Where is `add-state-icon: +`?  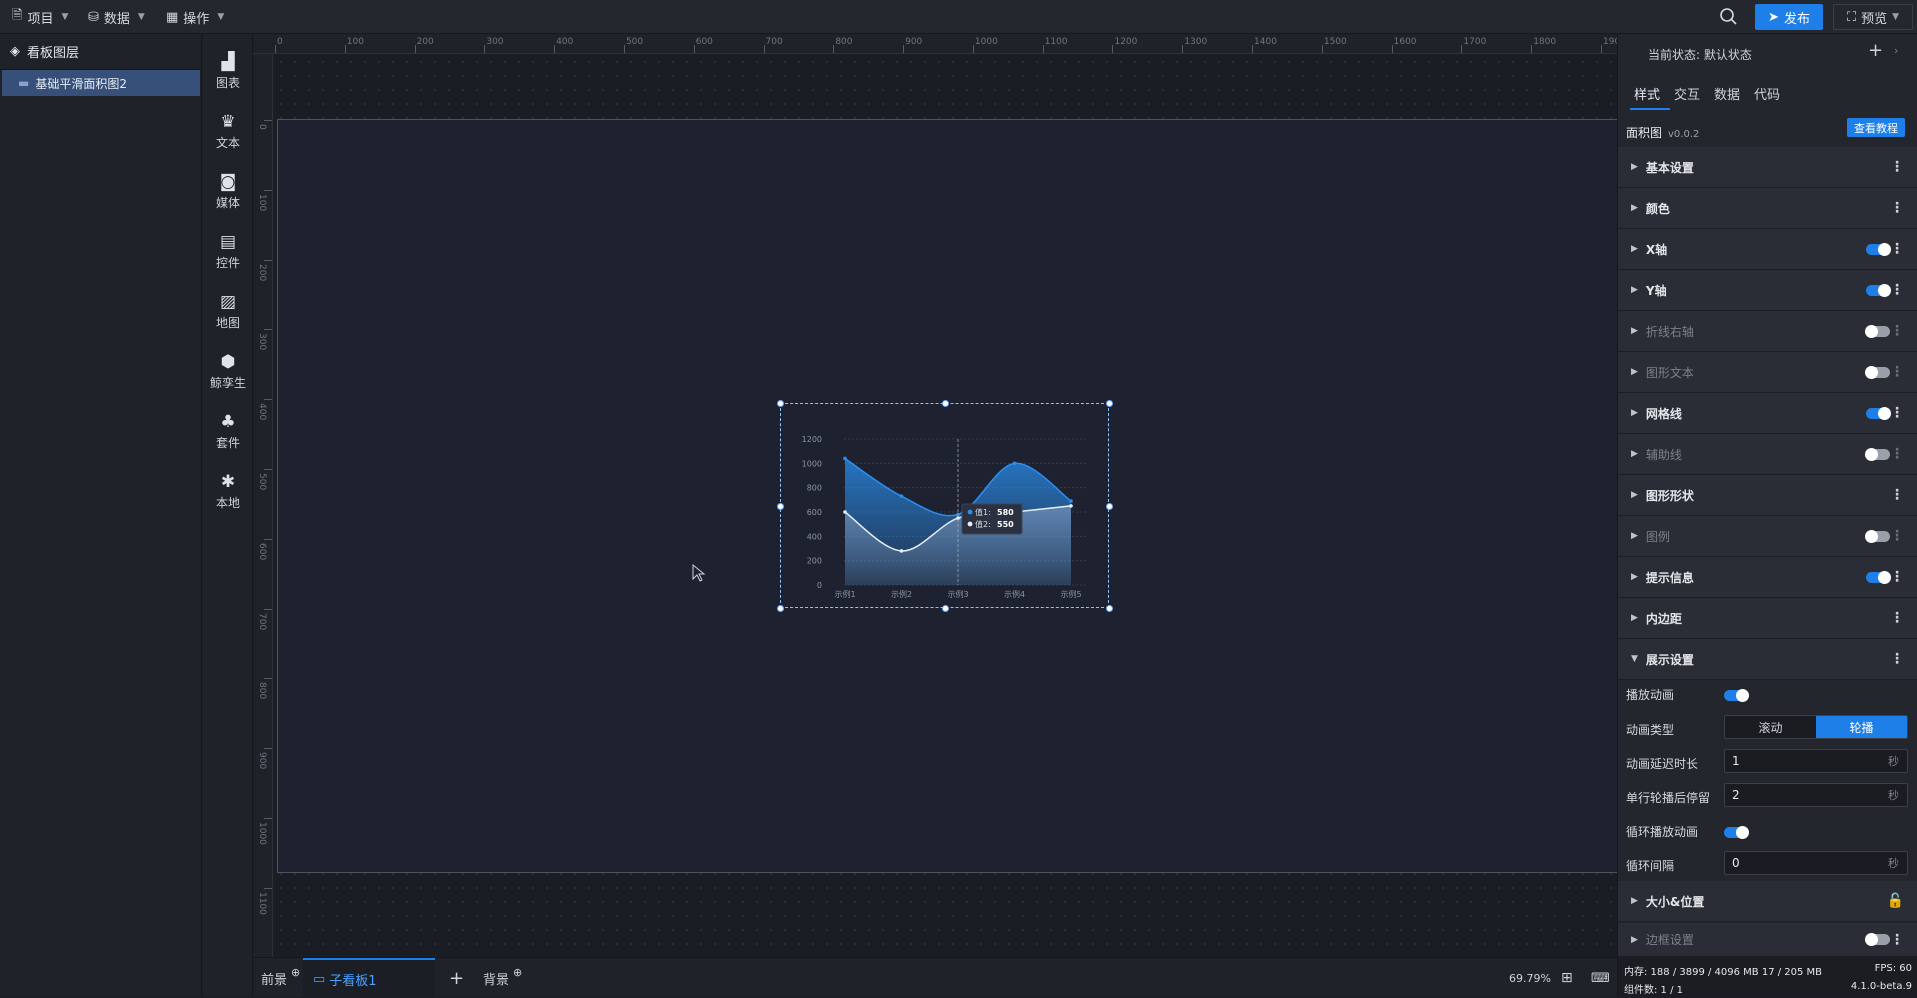
add-state-icon: + is located at coordinates (1875, 50).